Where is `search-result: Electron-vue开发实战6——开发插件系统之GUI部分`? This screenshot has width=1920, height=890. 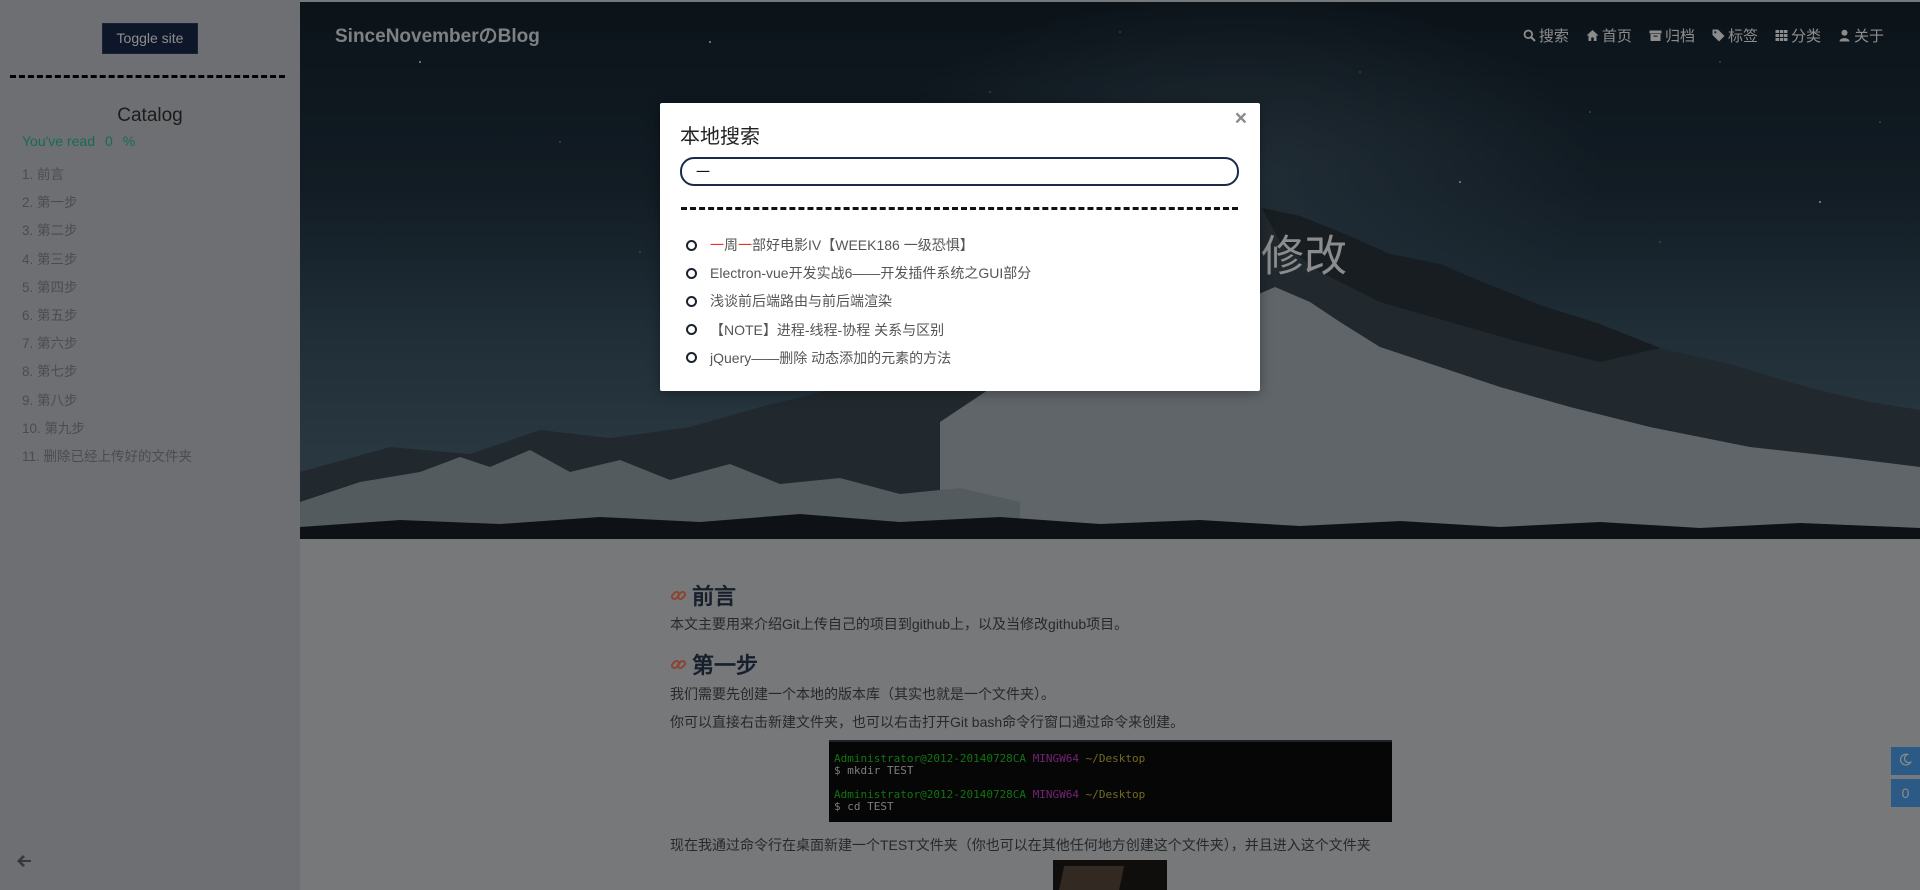
search-result: Electron-vue开发实战6——开发插件系统之GUI部分 is located at coordinates (858, 273).